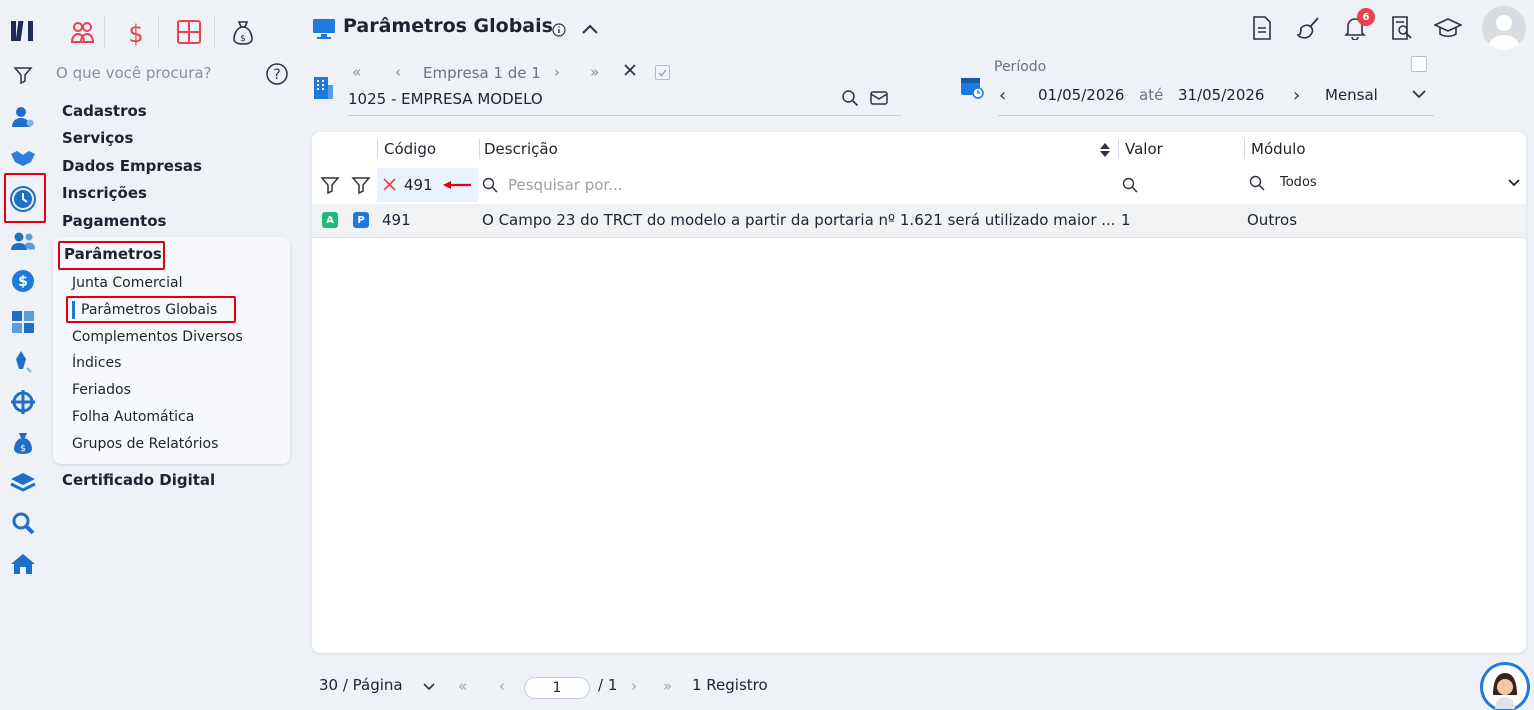 This screenshot has height=710, width=1534. I want to click on sub-item-grupos-relatorios: Grupos de Relatórios, so click(145, 444).